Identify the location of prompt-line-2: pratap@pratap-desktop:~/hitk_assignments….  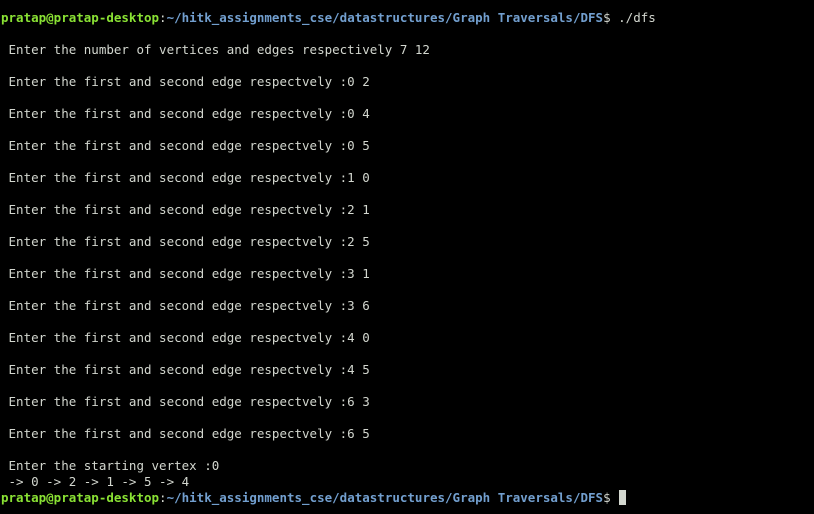
(314, 498).